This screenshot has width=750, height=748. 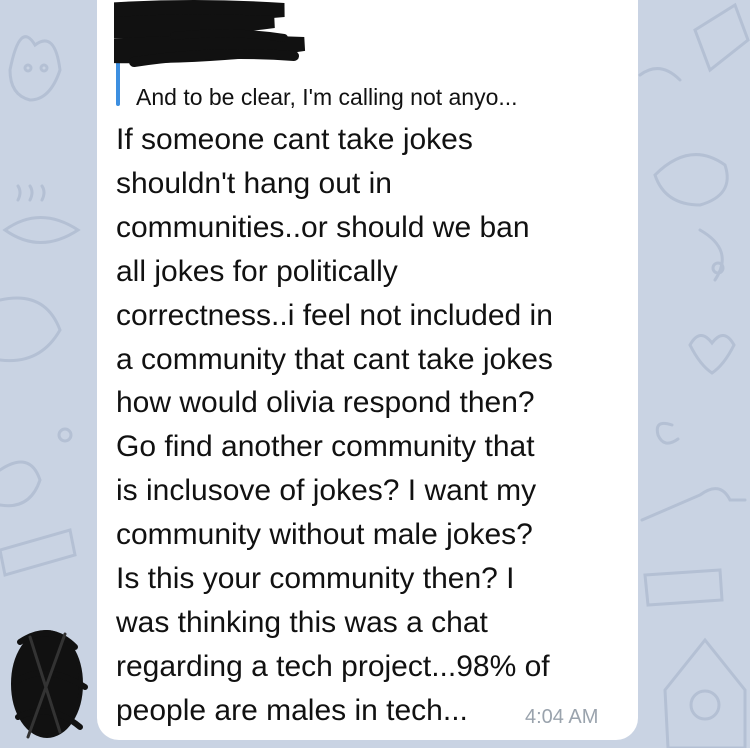 What do you see at coordinates (31, 329) in the screenshot?
I see `bowl-doodle` at bounding box center [31, 329].